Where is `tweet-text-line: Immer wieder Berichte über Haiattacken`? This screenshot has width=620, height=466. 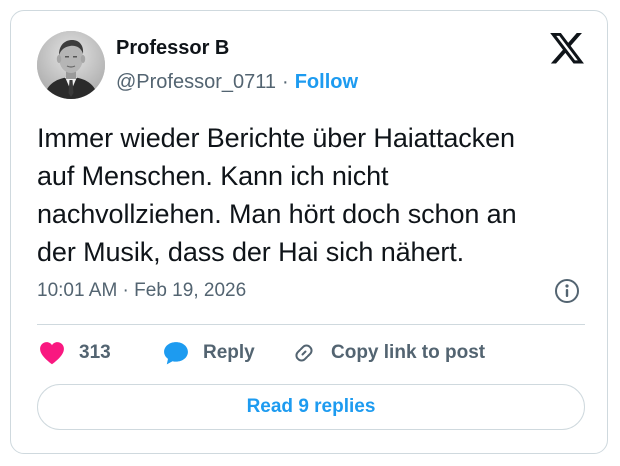 tweet-text-line: Immer wieder Berichte über Haiattacken is located at coordinates (276, 138).